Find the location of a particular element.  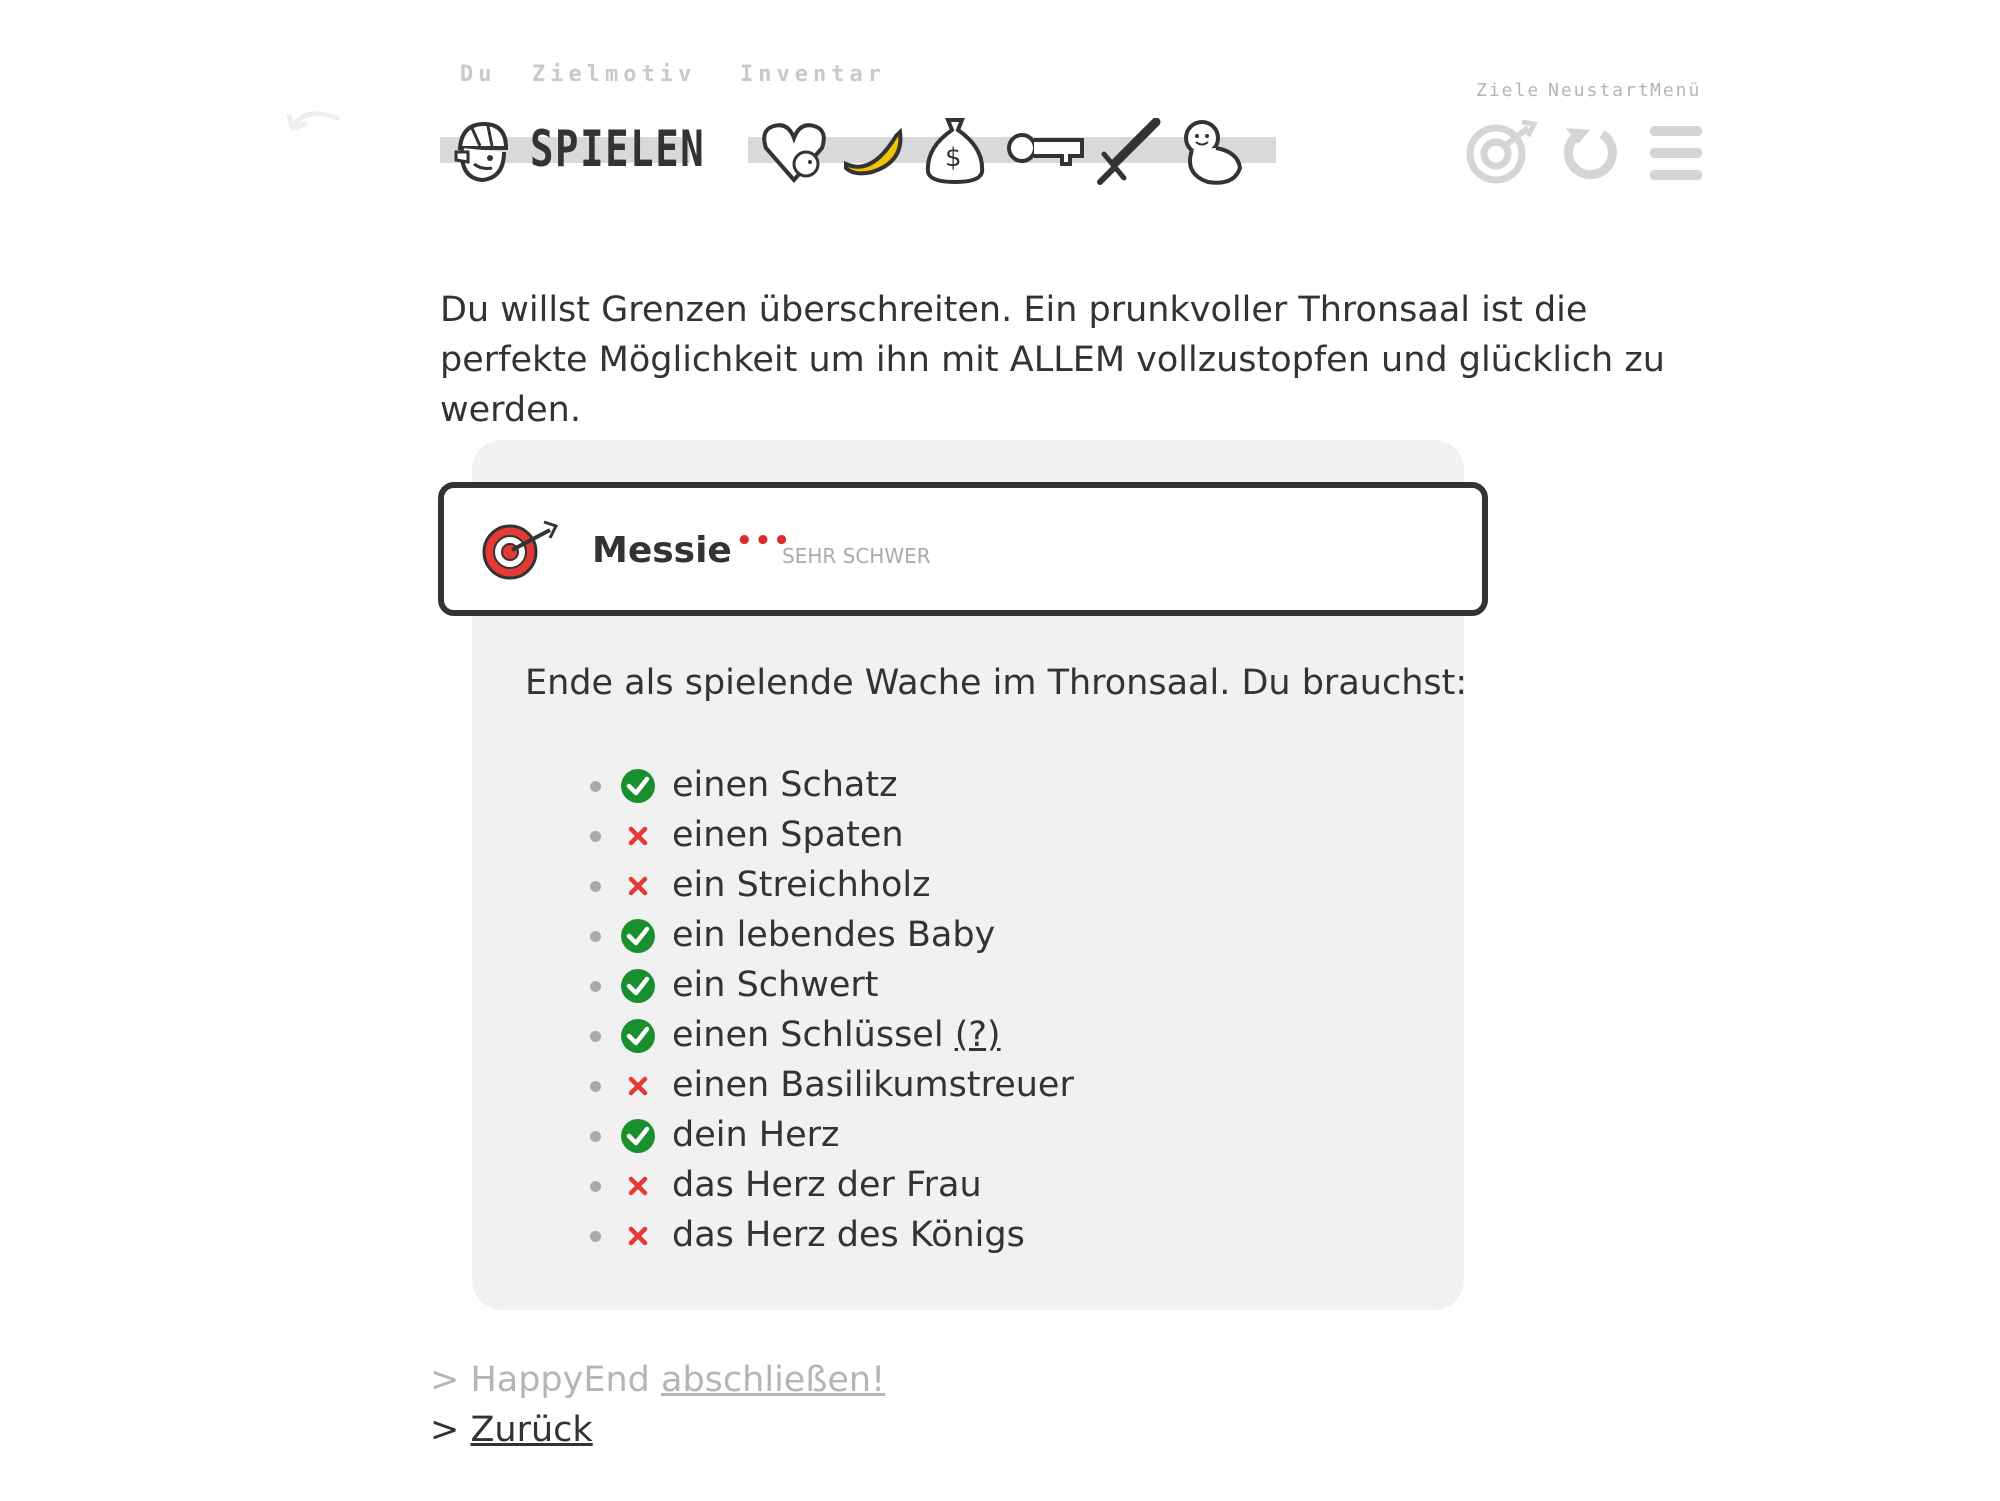

baby-icon is located at coordinates (1212, 152).